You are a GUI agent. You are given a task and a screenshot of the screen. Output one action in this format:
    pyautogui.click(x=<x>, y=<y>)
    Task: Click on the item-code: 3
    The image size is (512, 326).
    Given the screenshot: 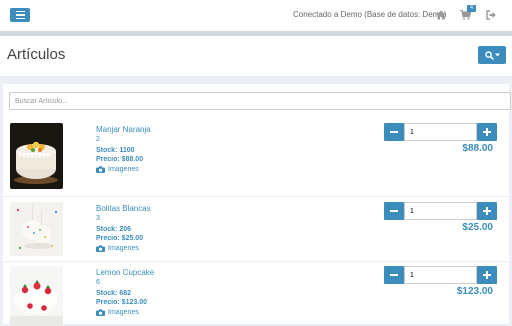 What is the action you would take?
    pyautogui.click(x=98, y=218)
    